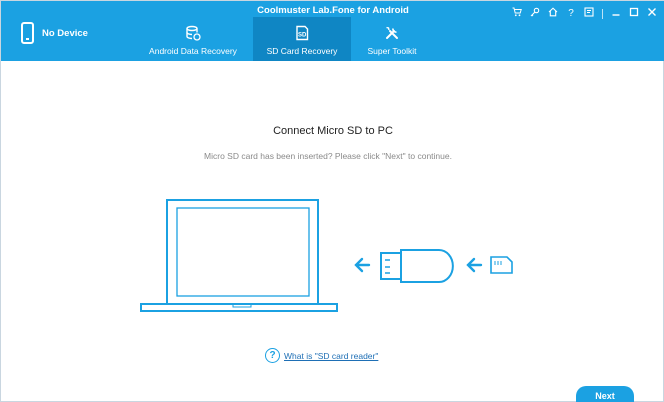 This screenshot has width=664, height=402. I want to click on sd-reader-help: ? What is "SD card reader", so click(321, 355).